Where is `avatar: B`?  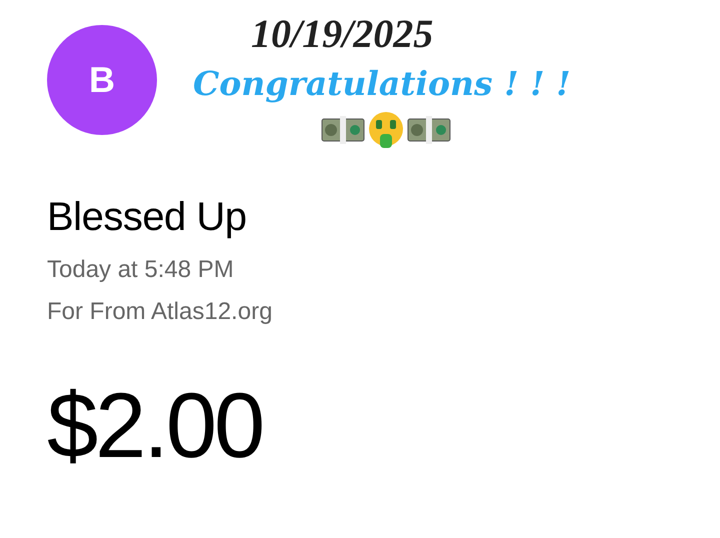 avatar: B is located at coordinates (102, 80).